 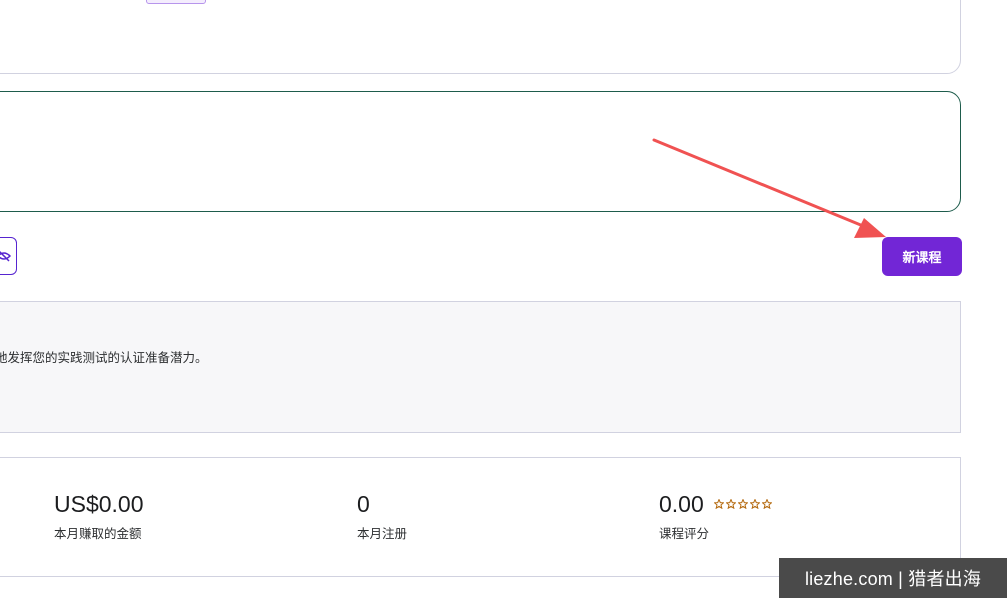 What do you see at coordinates (893, 578) in the screenshot?
I see `watermark: liezhe.com | 猎者出海` at bounding box center [893, 578].